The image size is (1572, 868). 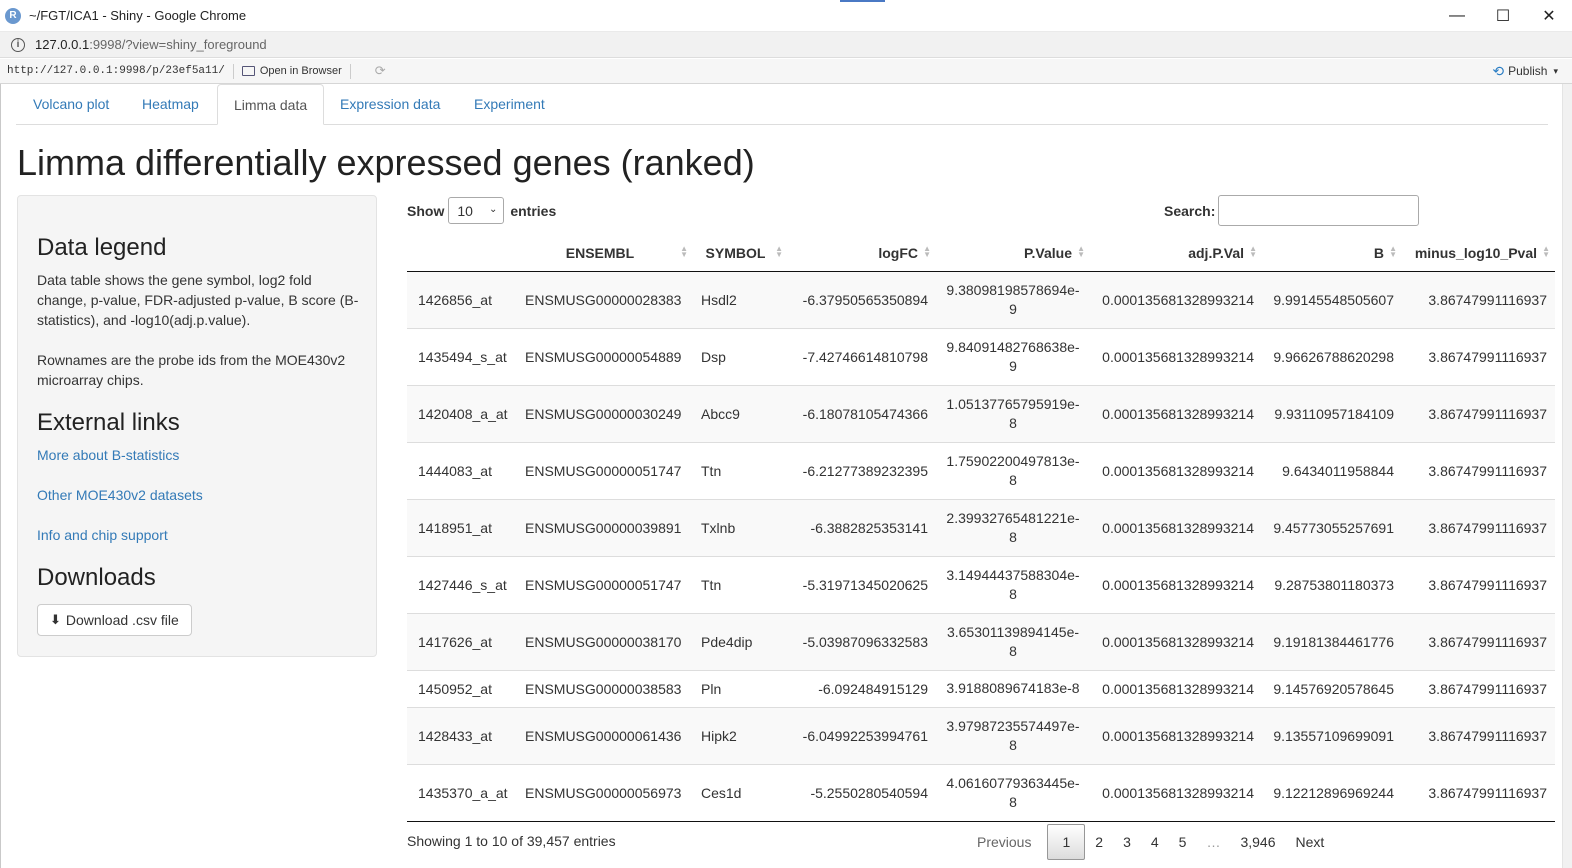 What do you see at coordinates (1525, 71) in the screenshot?
I see `publish-button: ⟲ Publish ▾` at bounding box center [1525, 71].